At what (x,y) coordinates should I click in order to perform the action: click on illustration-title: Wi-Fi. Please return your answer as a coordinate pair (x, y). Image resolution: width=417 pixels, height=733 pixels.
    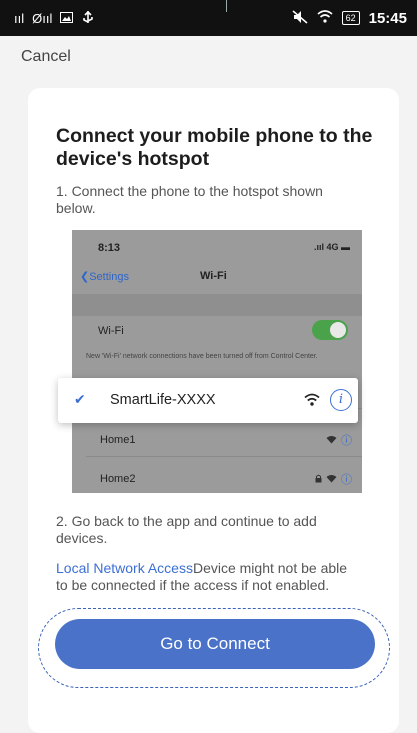
    Looking at the image, I should click on (213, 276).